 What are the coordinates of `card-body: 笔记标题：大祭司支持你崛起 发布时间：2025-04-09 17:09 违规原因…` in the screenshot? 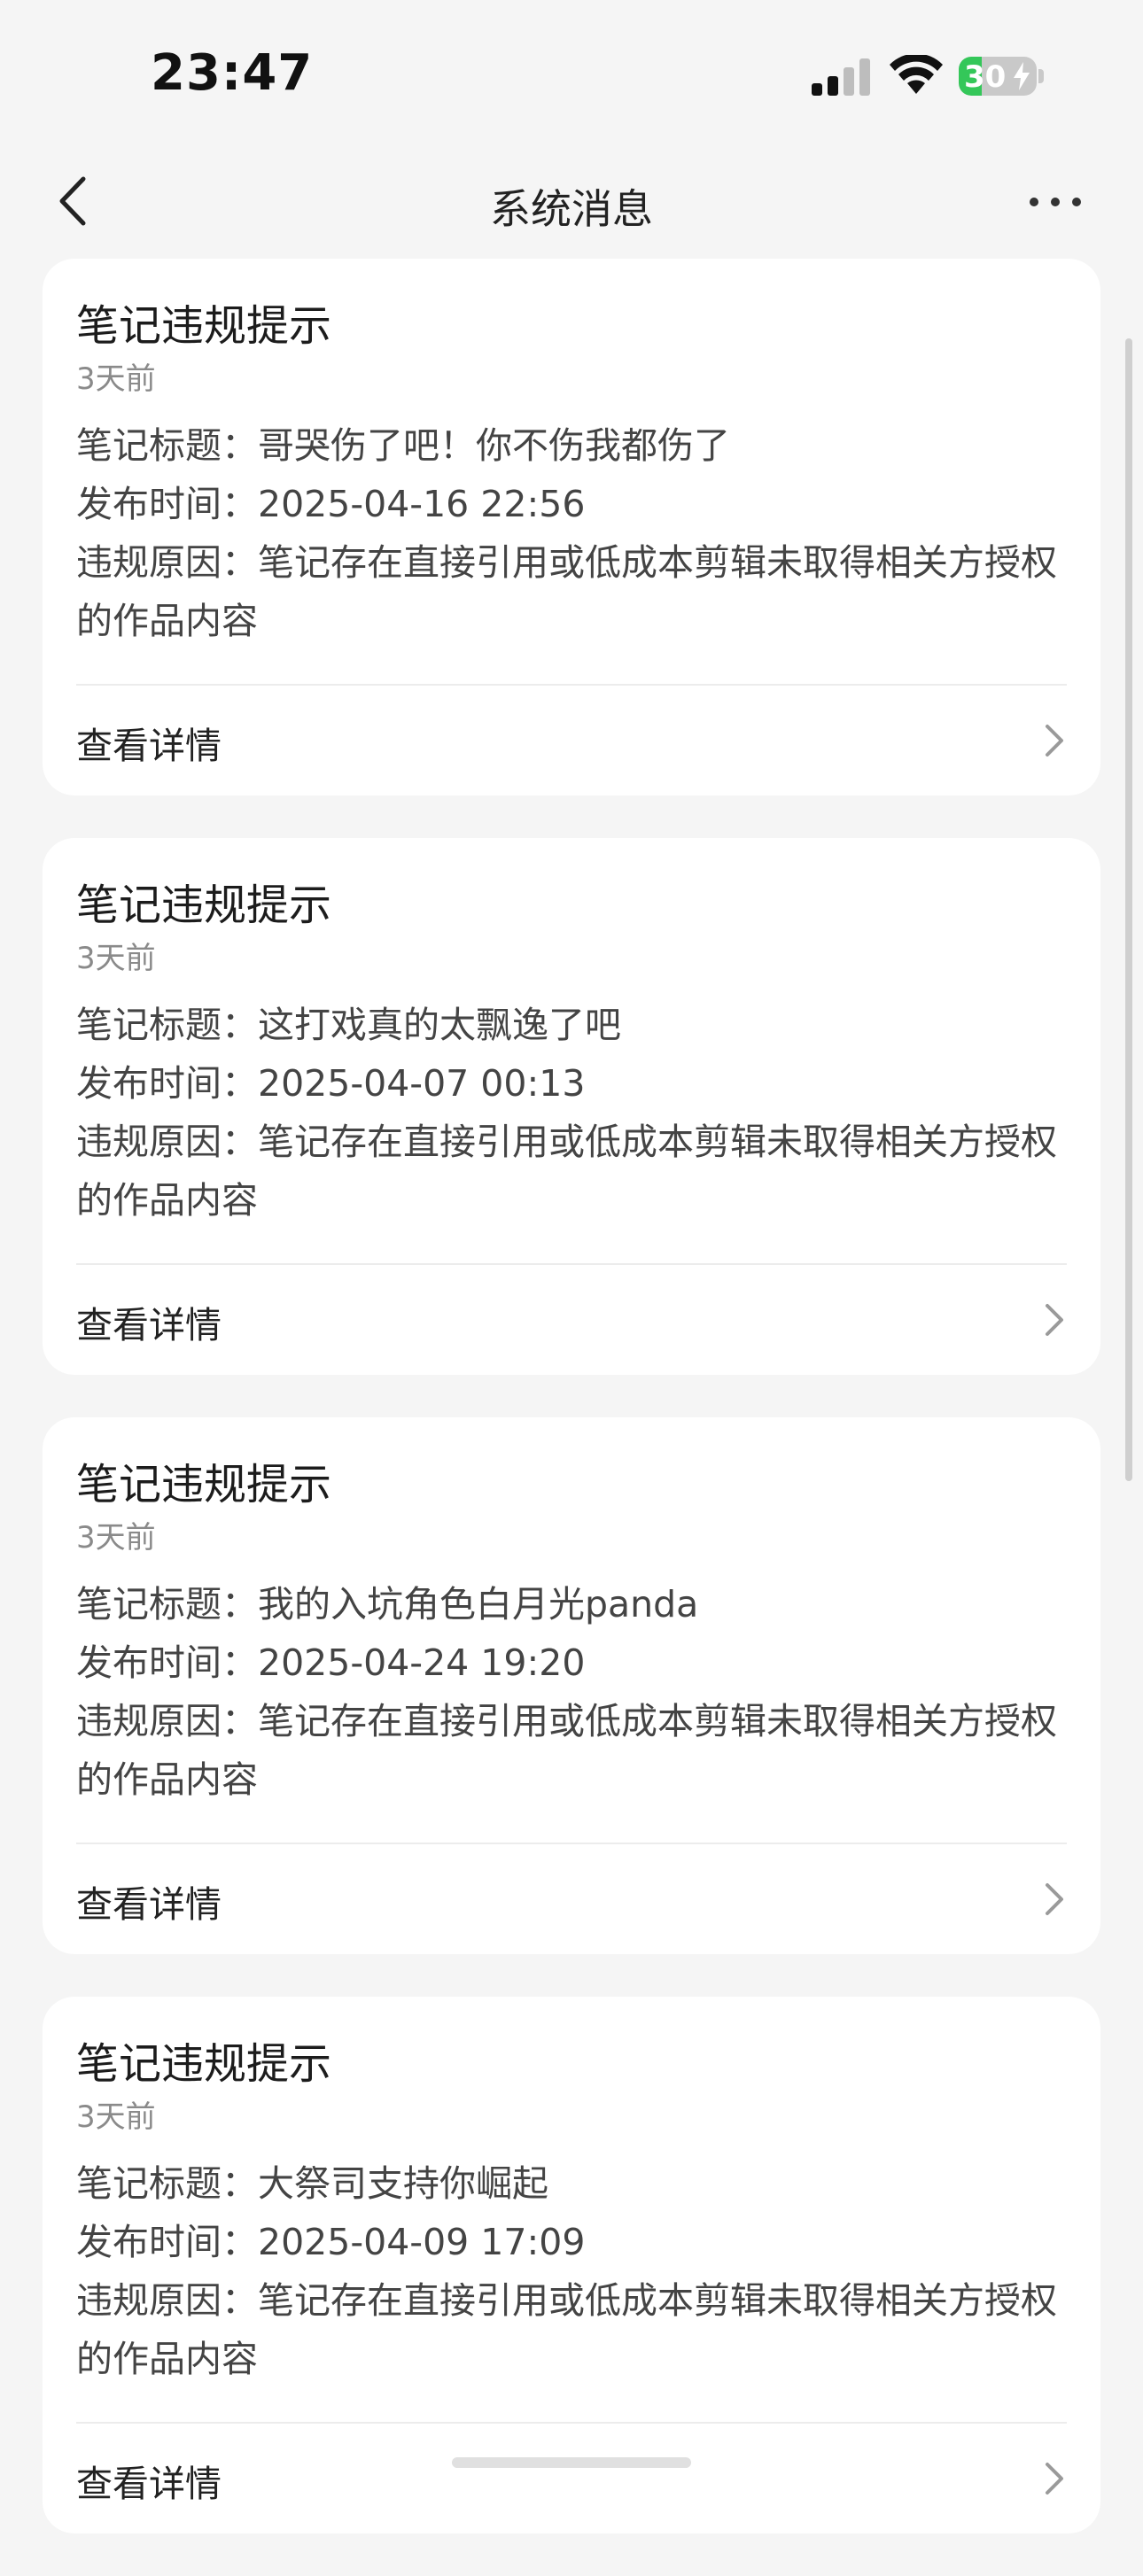 It's located at (576, 2271).